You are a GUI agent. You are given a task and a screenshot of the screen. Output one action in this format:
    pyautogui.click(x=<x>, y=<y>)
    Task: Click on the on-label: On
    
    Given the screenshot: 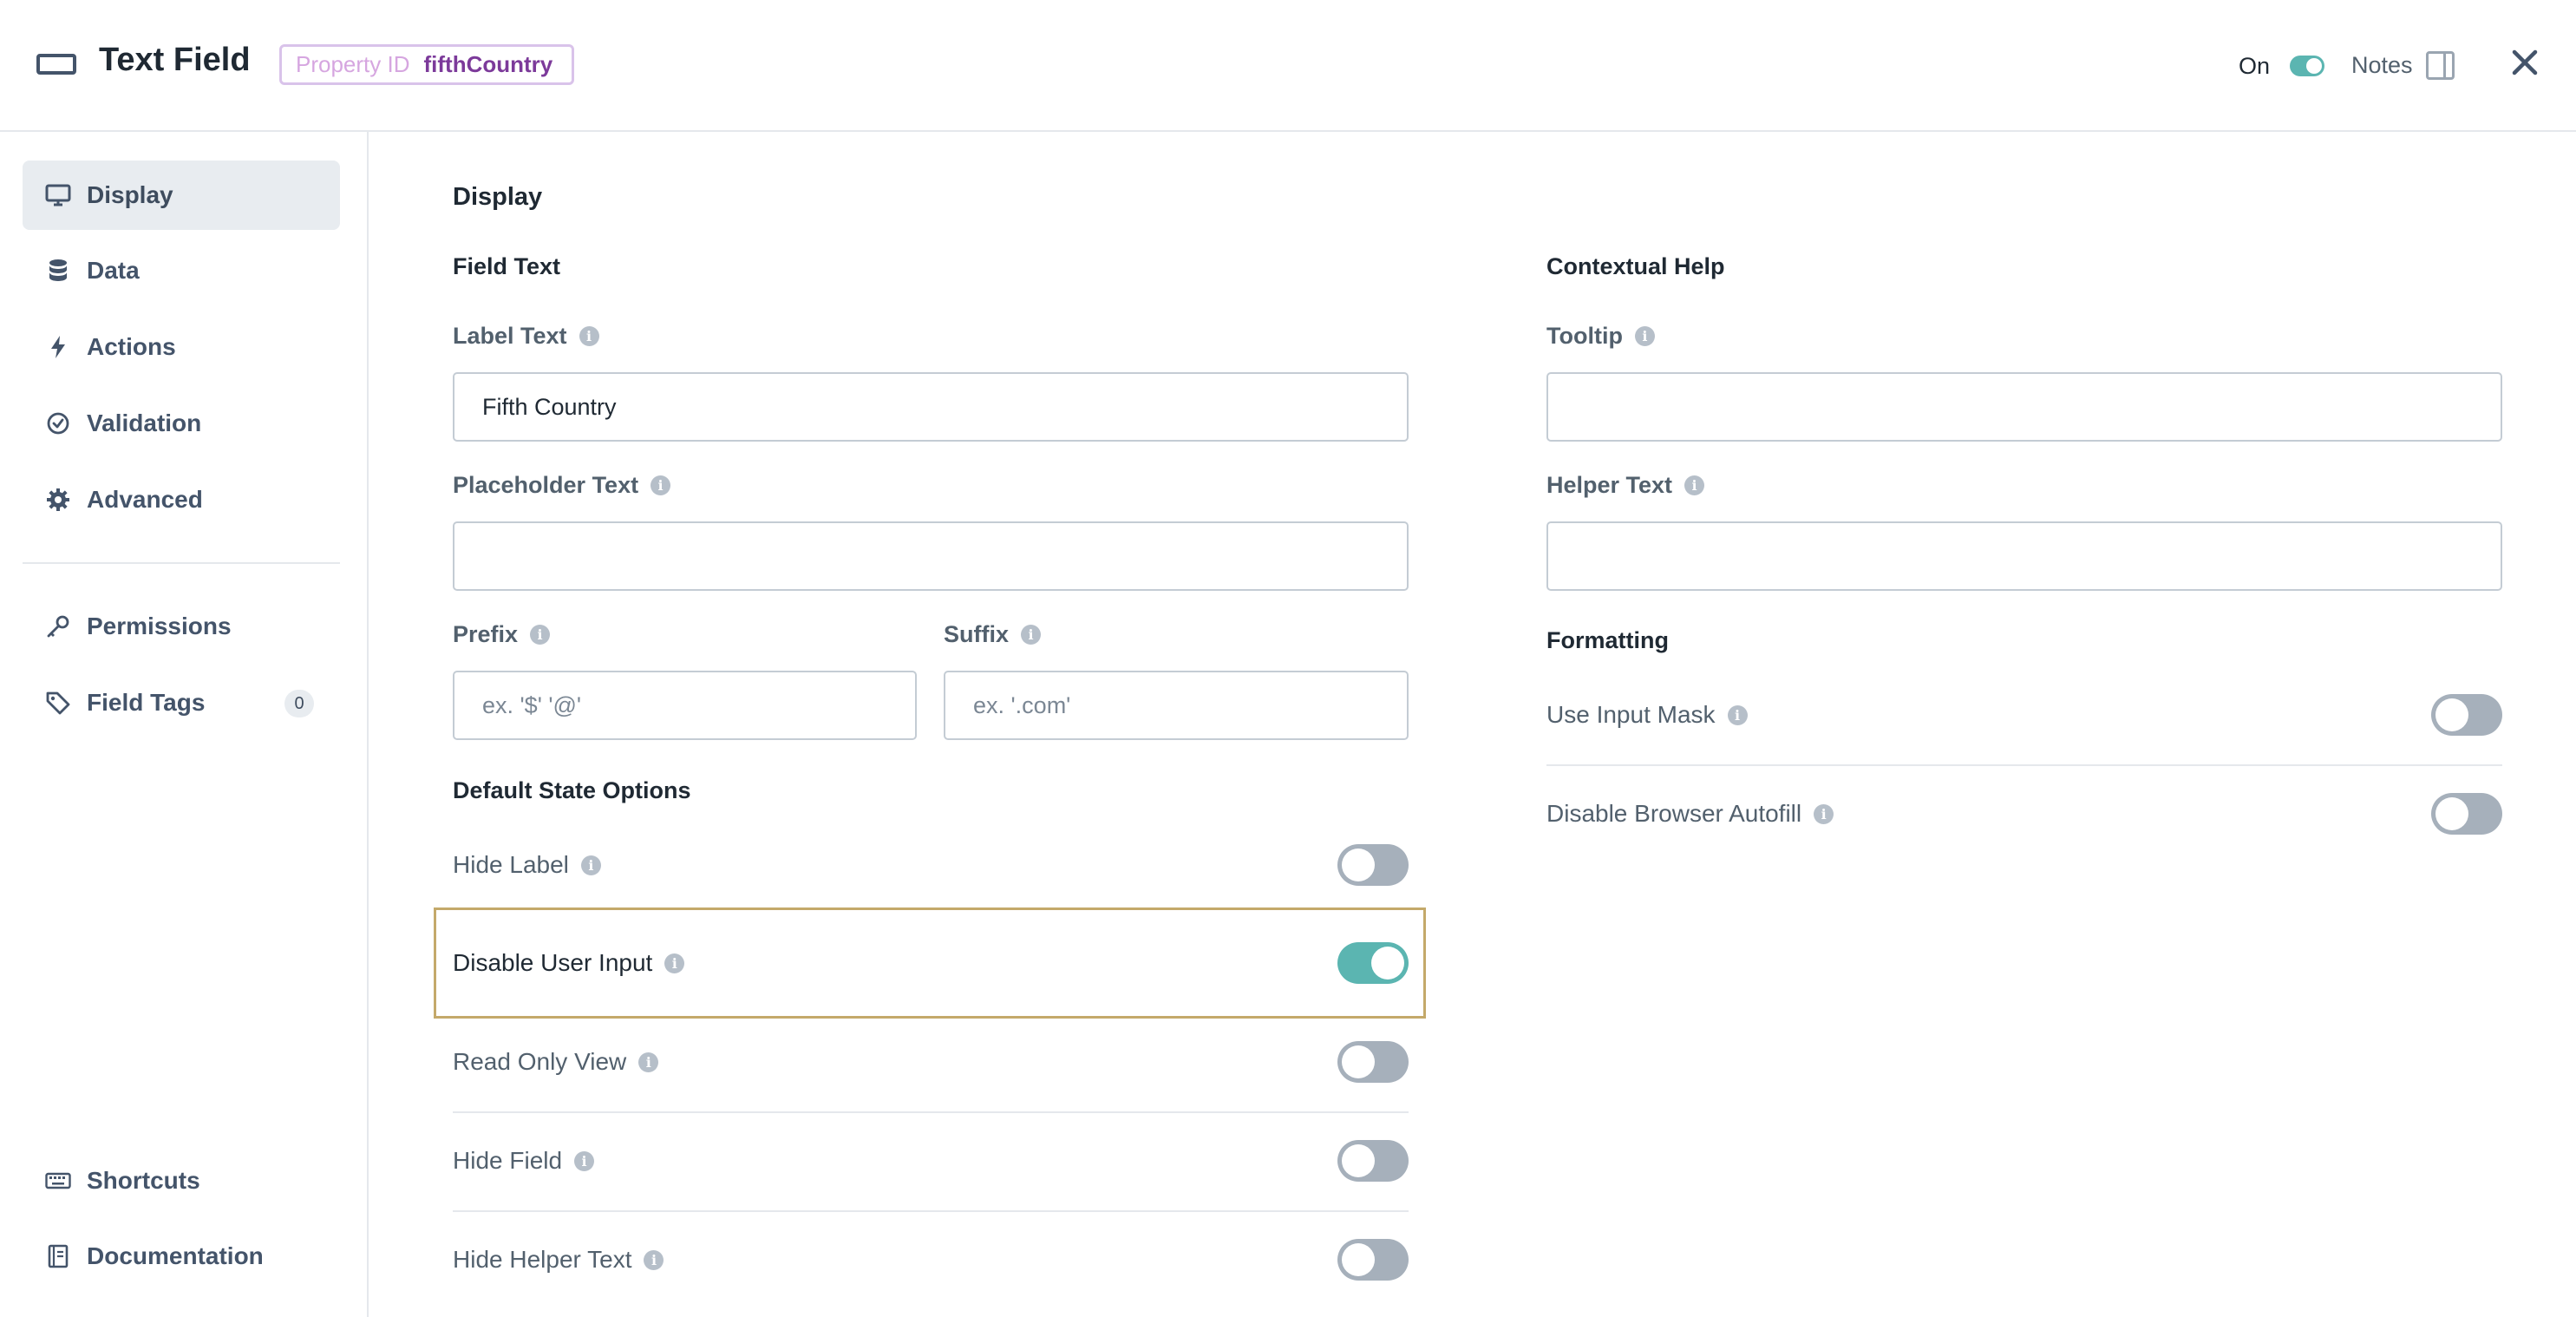 What is the action you would take?
    pyautogui.click(x=2255, y=66)
    